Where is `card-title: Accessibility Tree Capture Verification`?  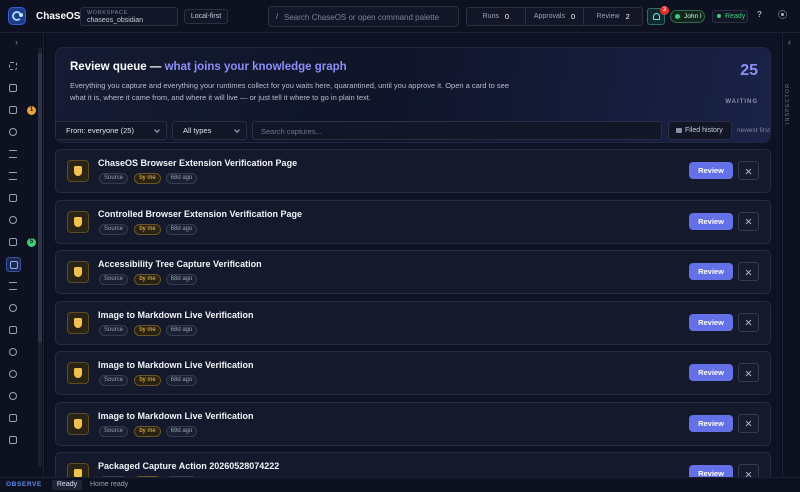 card-title: Accessibility Tree Capture Verification is located at coordinates (180, 264).